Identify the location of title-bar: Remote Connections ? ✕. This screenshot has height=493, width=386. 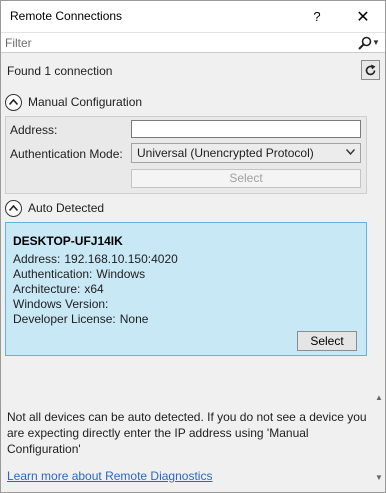
(193, 16).